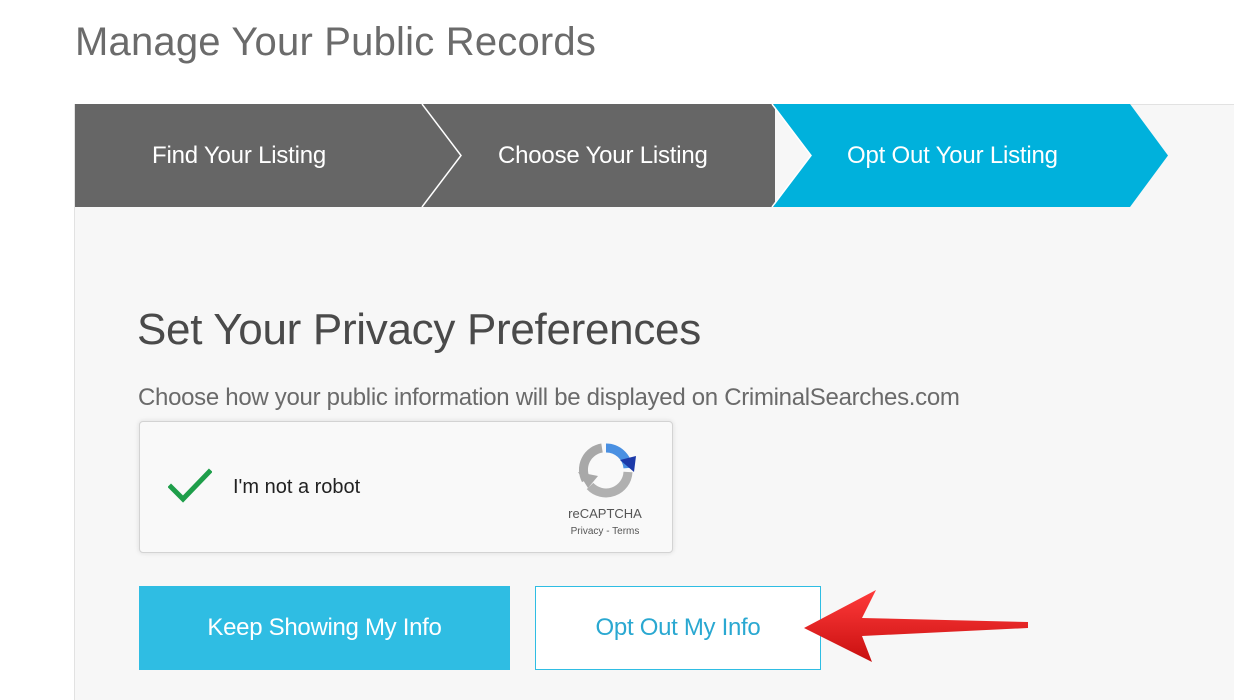 The height and width of the screenshot is (700, 1234). I want to click on step-opt-out-listing: Opt Out Your Listing, so click(952, 155).